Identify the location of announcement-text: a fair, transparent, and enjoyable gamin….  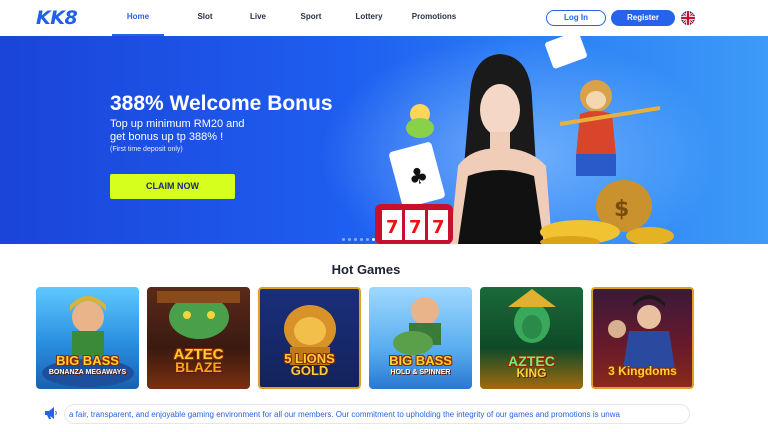
(344, 414).